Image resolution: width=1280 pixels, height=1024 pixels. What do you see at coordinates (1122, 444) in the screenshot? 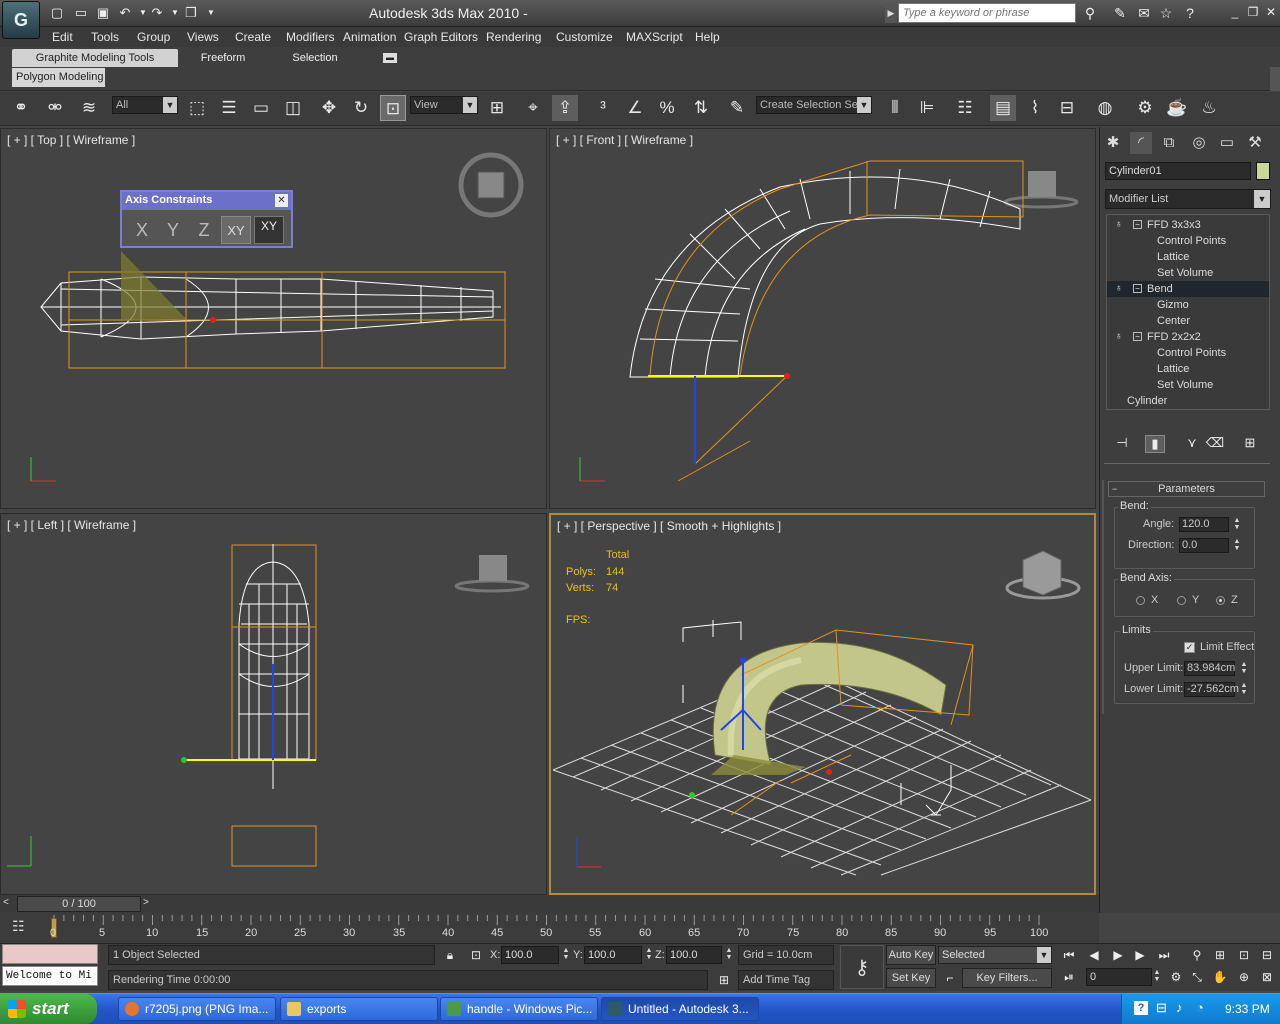
I see `pin-stack-icon: ⊣` at bounding box center [1122, 444].